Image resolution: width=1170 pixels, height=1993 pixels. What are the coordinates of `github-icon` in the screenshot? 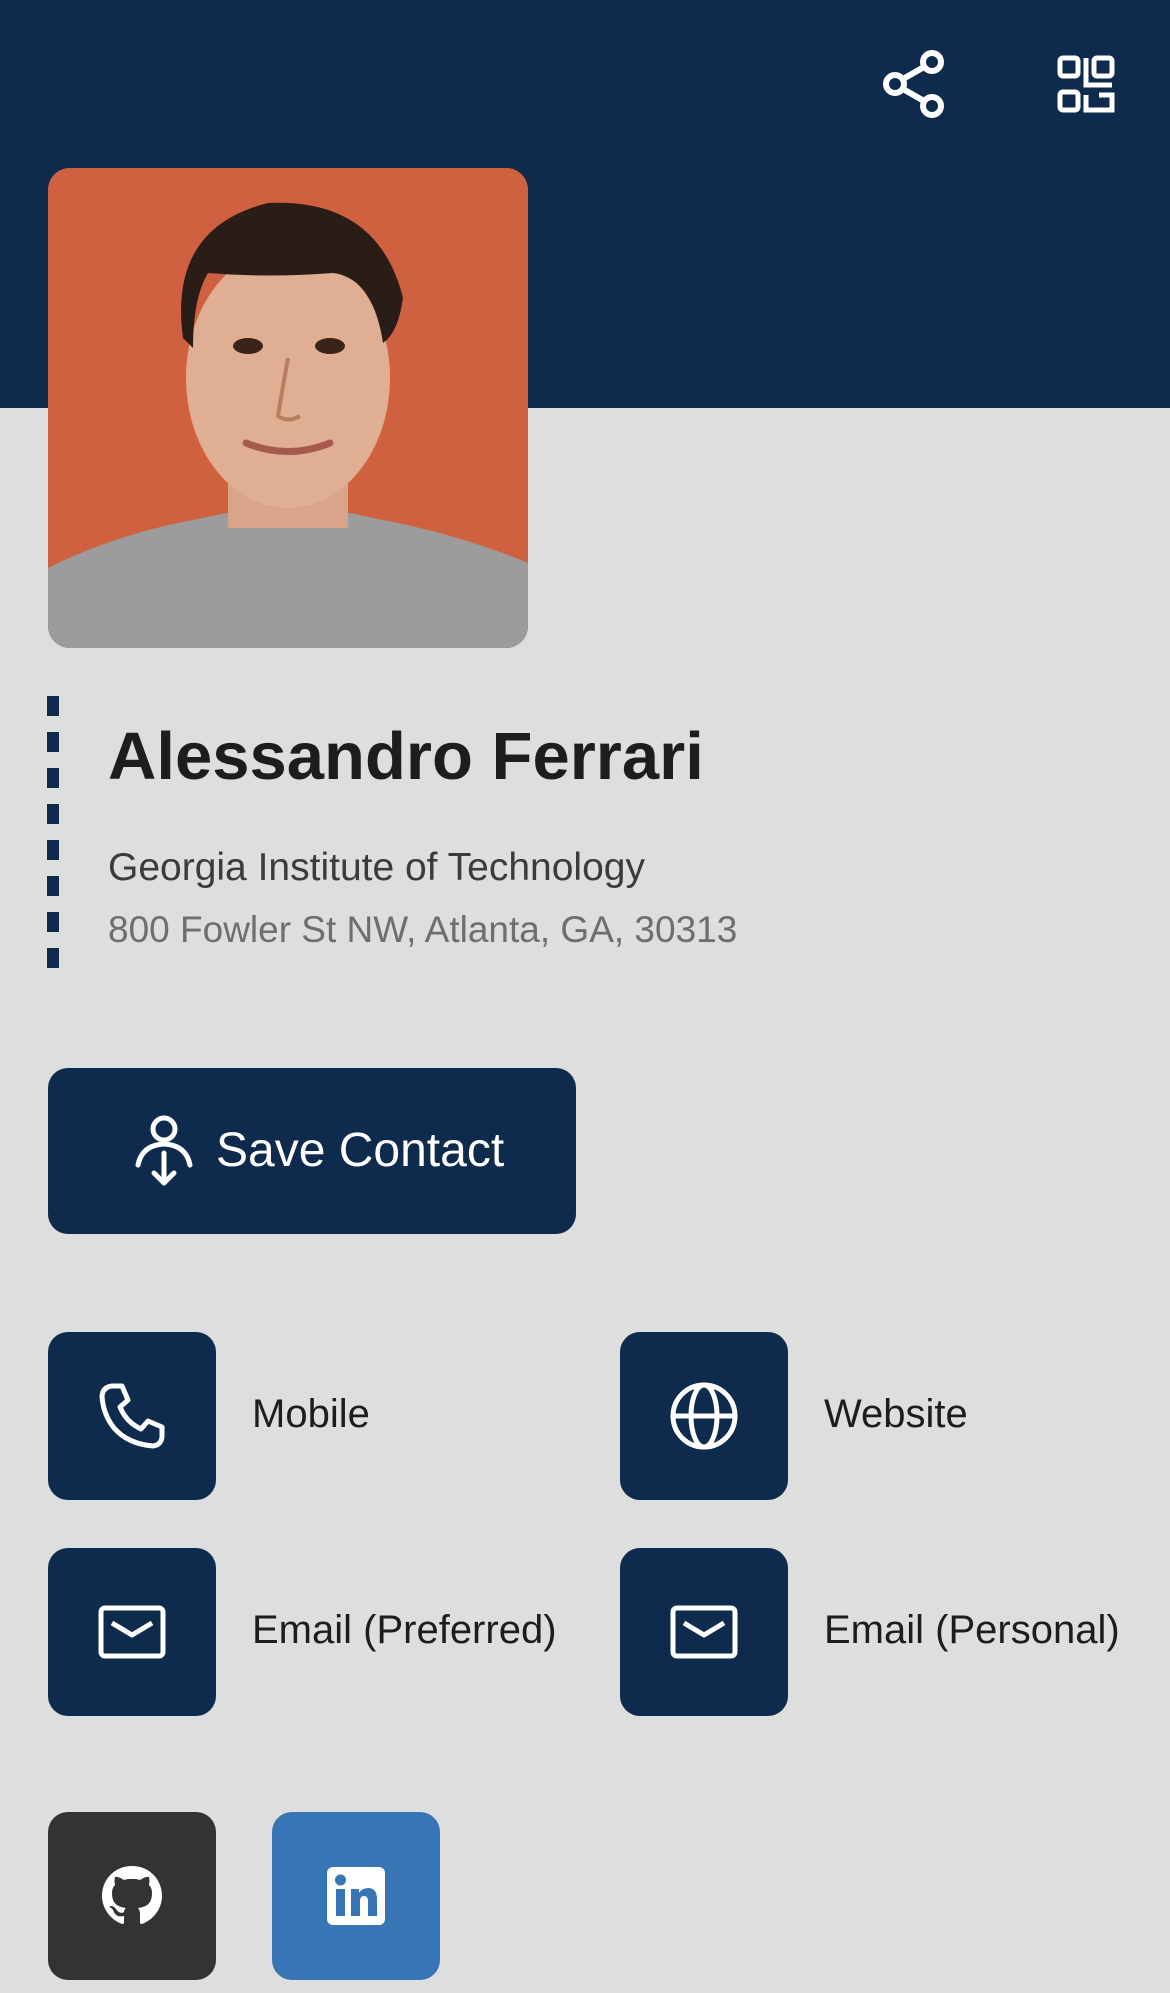 It's located at (132, 1895).